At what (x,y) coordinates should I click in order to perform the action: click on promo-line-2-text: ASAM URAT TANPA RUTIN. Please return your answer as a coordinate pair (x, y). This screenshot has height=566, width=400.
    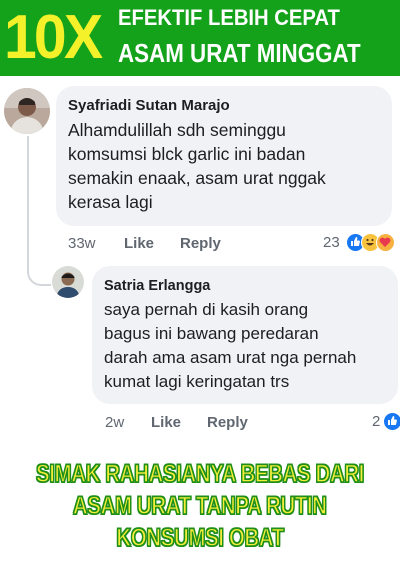
    Looking at the image, I should click on (200, 505).